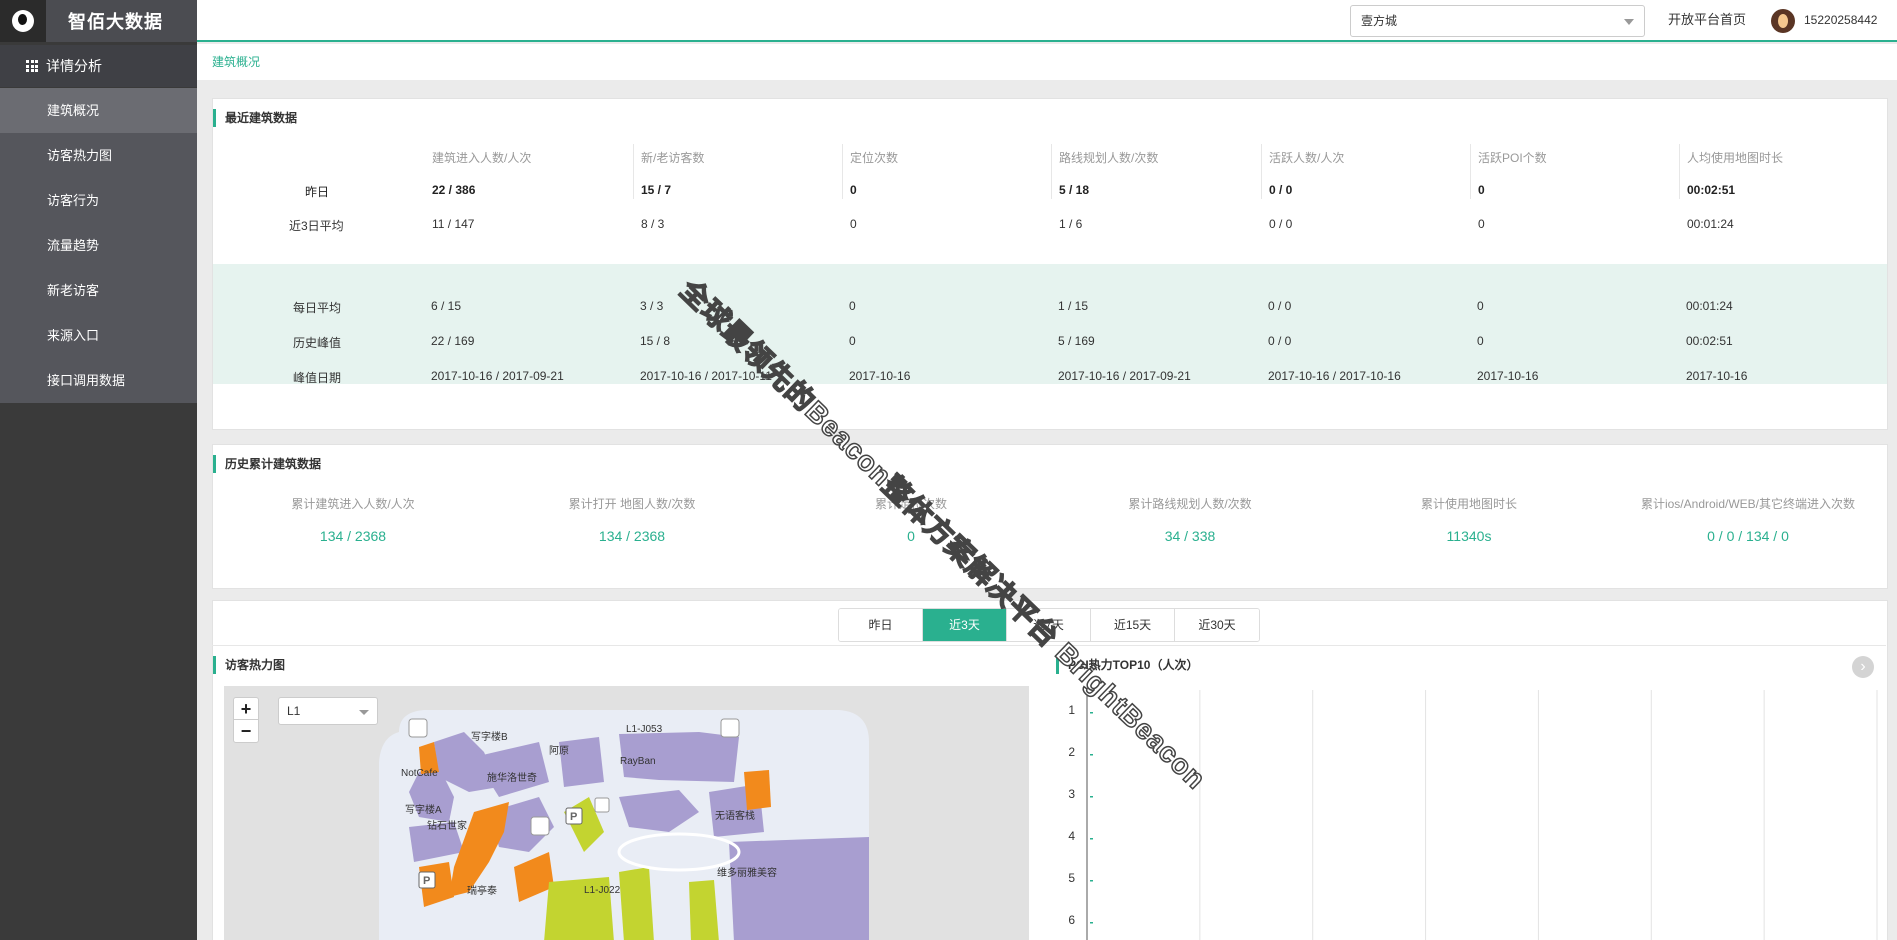  Describe the element at coordinates (874, 158) in the screenshot. I see `column-header: 定位次数` at that location.